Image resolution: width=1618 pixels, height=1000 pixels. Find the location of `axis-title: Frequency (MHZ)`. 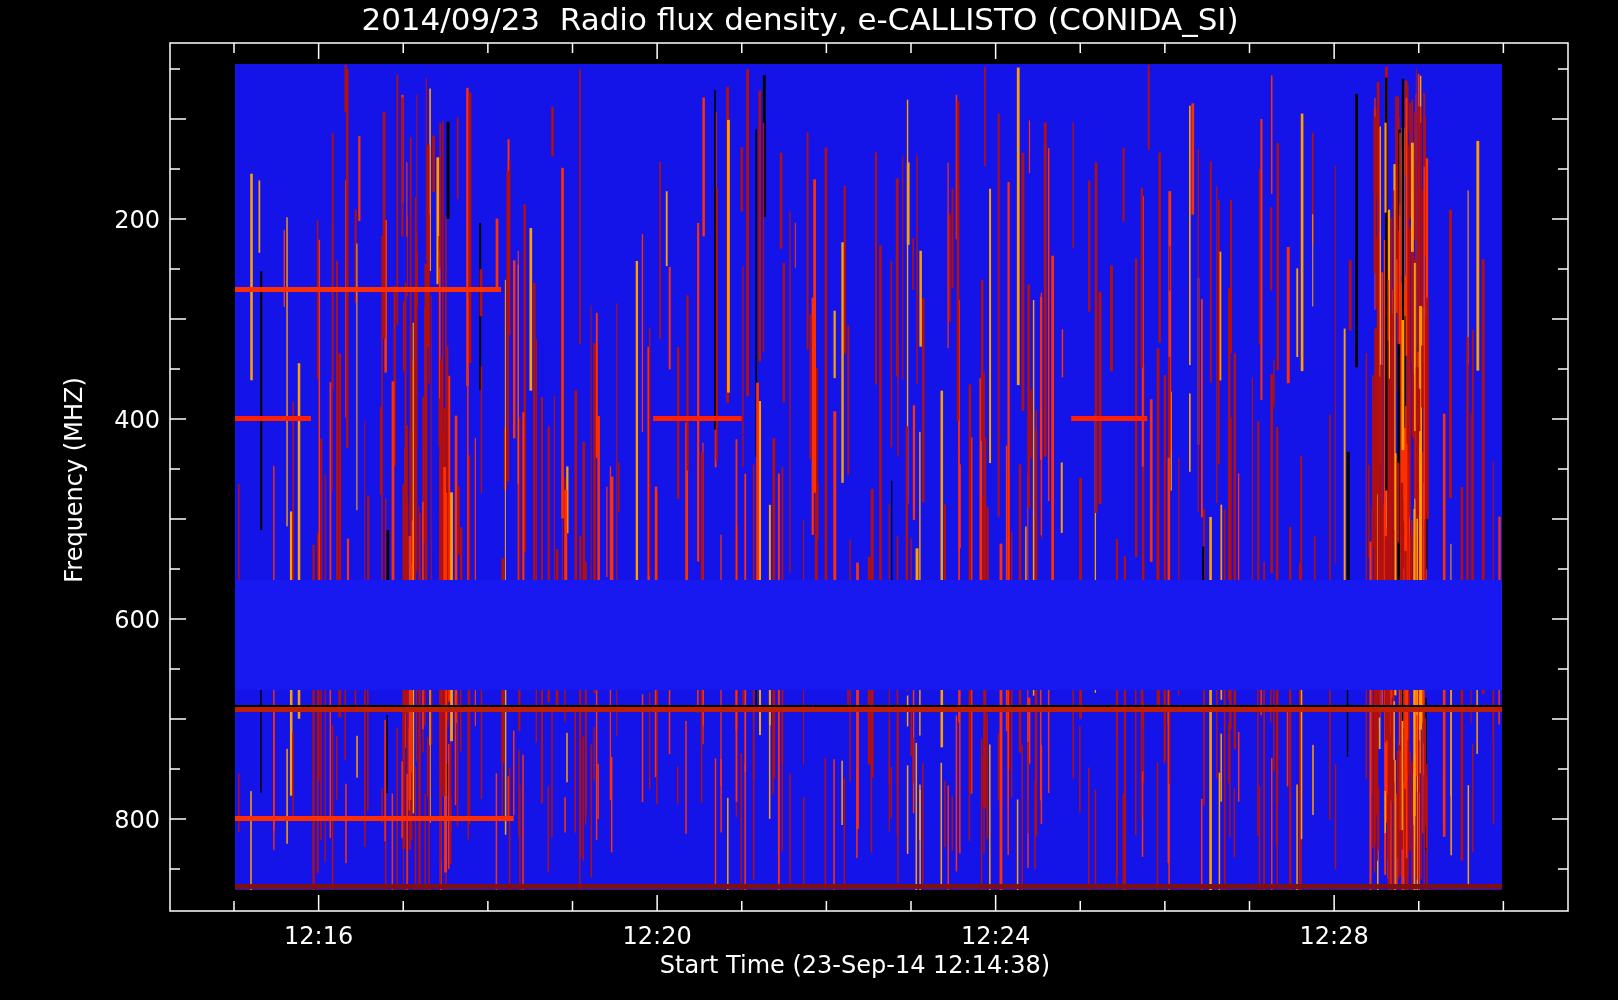

axis-title: Frequency (MHZ) is located at coordinates (74, 480).